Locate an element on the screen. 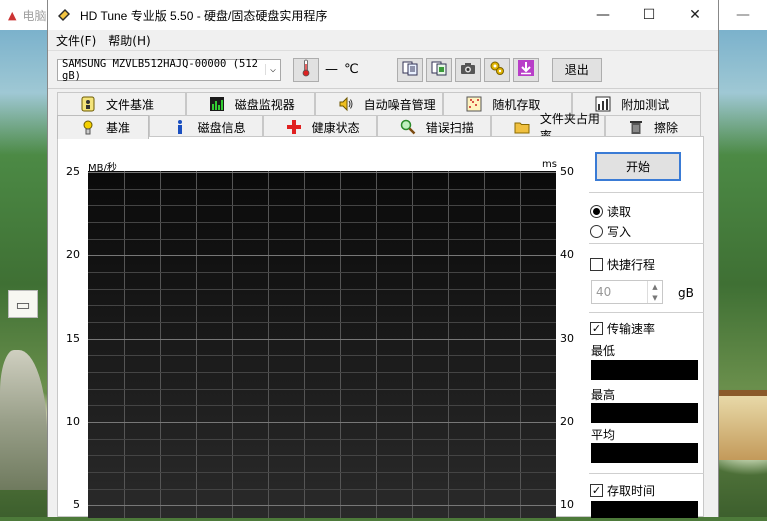  camera-icon is located at coordinates (468, 69).